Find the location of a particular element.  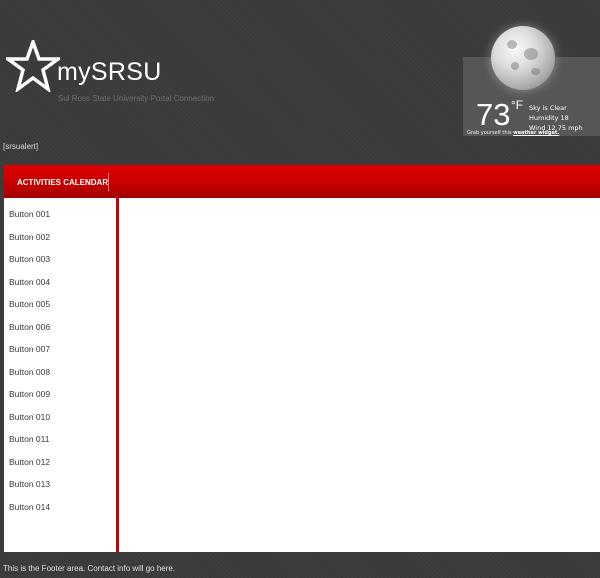

nav-divider is located at coordinates (108, 182).